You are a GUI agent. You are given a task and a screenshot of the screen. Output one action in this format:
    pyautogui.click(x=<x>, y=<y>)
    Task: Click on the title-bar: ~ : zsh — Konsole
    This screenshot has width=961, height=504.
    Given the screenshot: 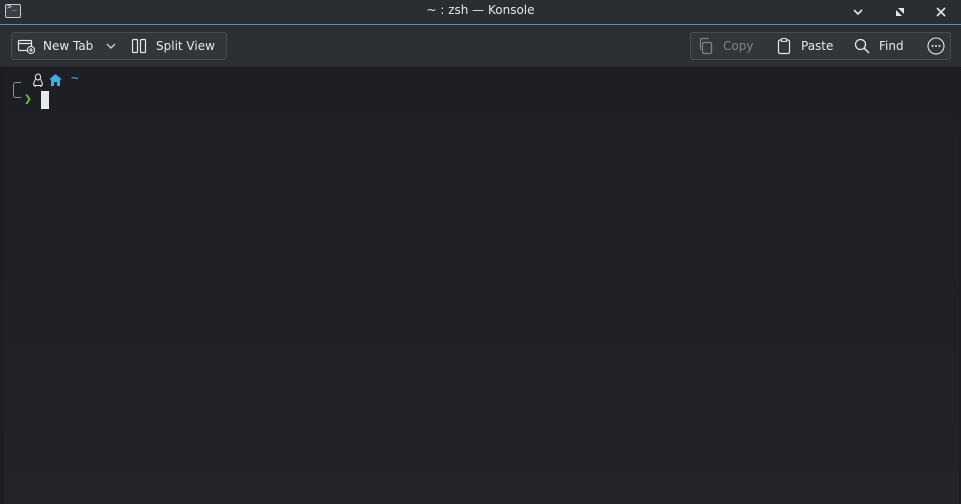 What is the action you would take?
    pyautogui.click(x=480, y=12)
    